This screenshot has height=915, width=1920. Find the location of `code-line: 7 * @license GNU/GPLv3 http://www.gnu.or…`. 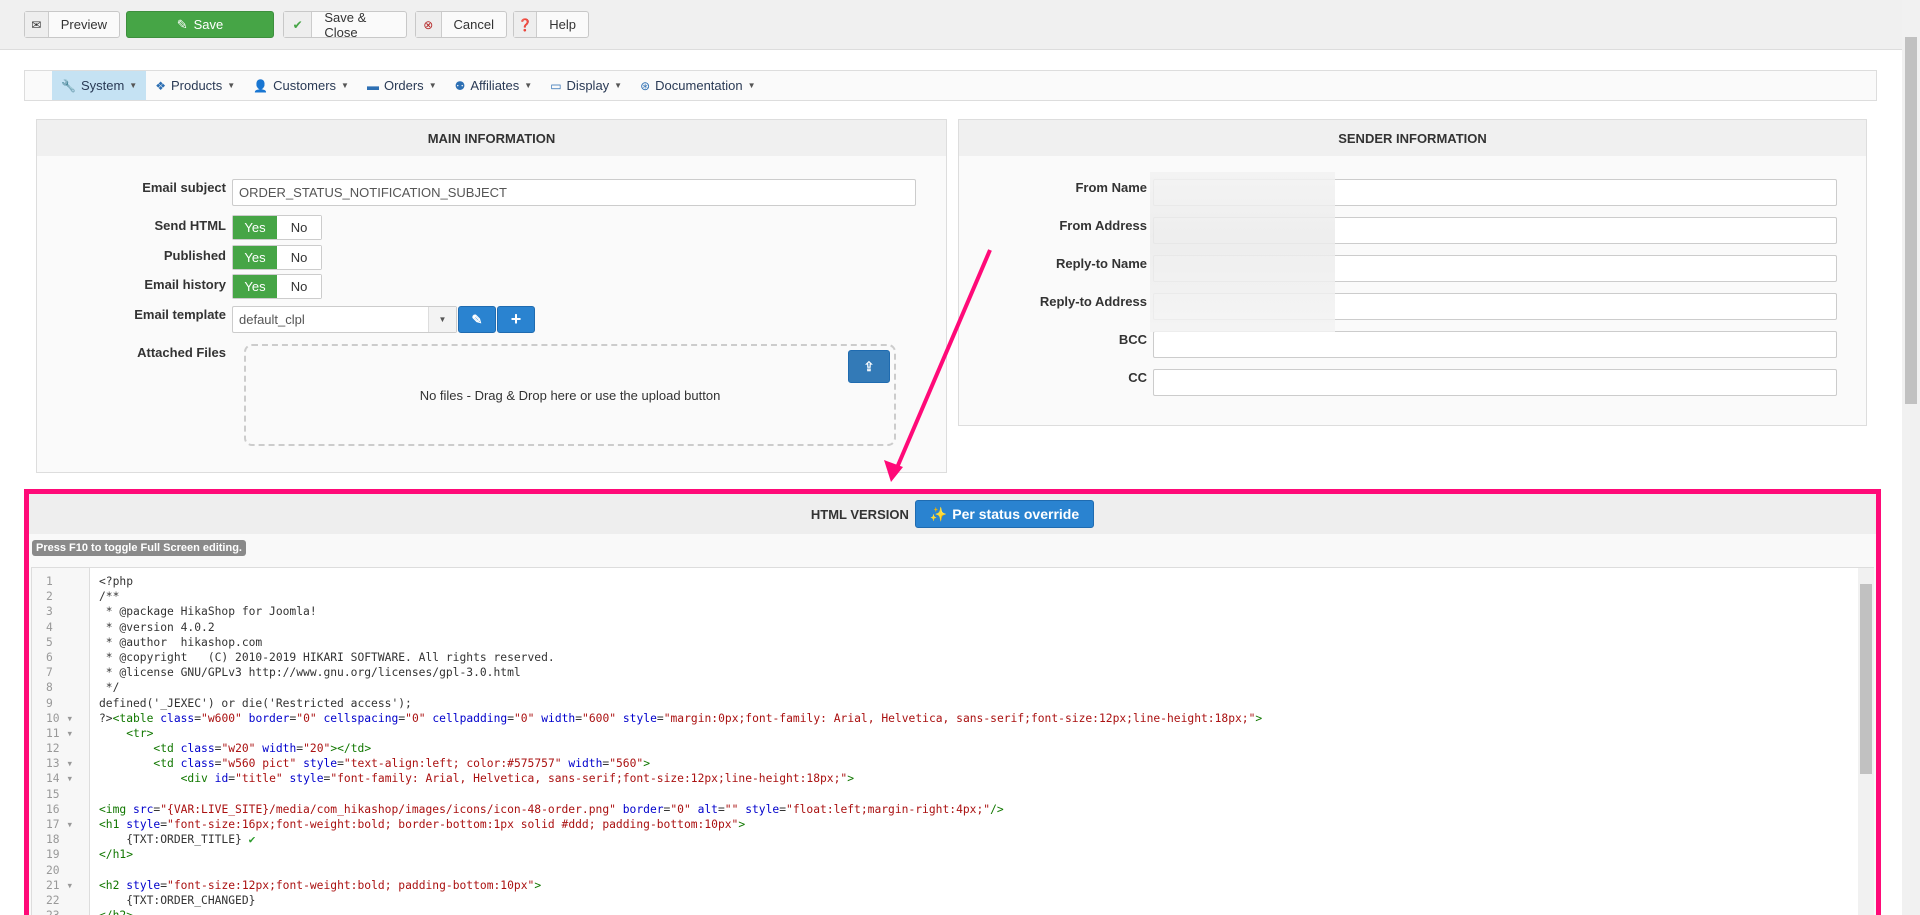

code-line: 7 * @license GNU/GPLv3 http://www.gnu.or… is located at coordinates (943, 672).